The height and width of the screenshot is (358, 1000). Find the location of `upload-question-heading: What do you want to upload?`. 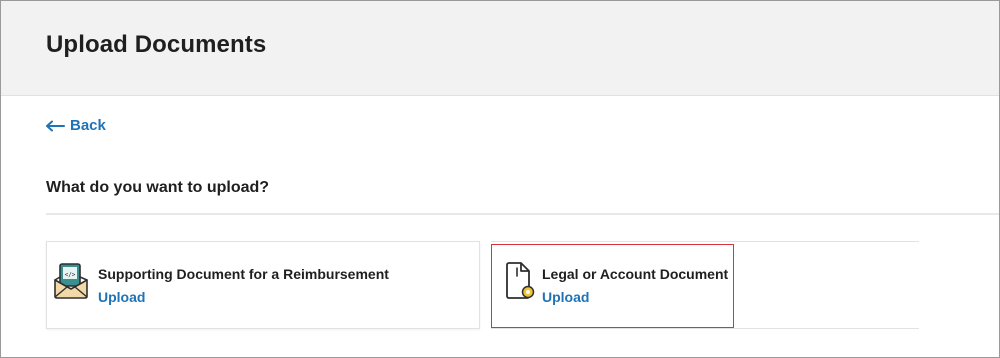

upload-question-heading: What do you want to upload? is located at coordinates (158, 187).